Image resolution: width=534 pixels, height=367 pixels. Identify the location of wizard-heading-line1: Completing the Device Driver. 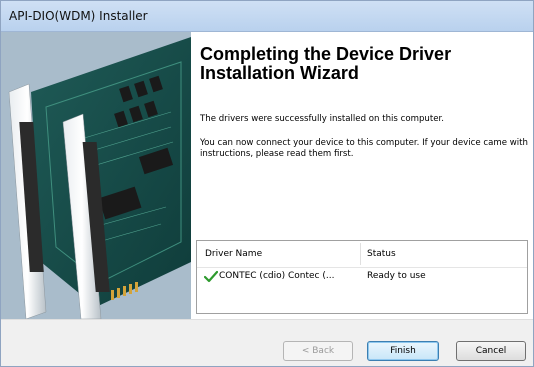
(326, 54).